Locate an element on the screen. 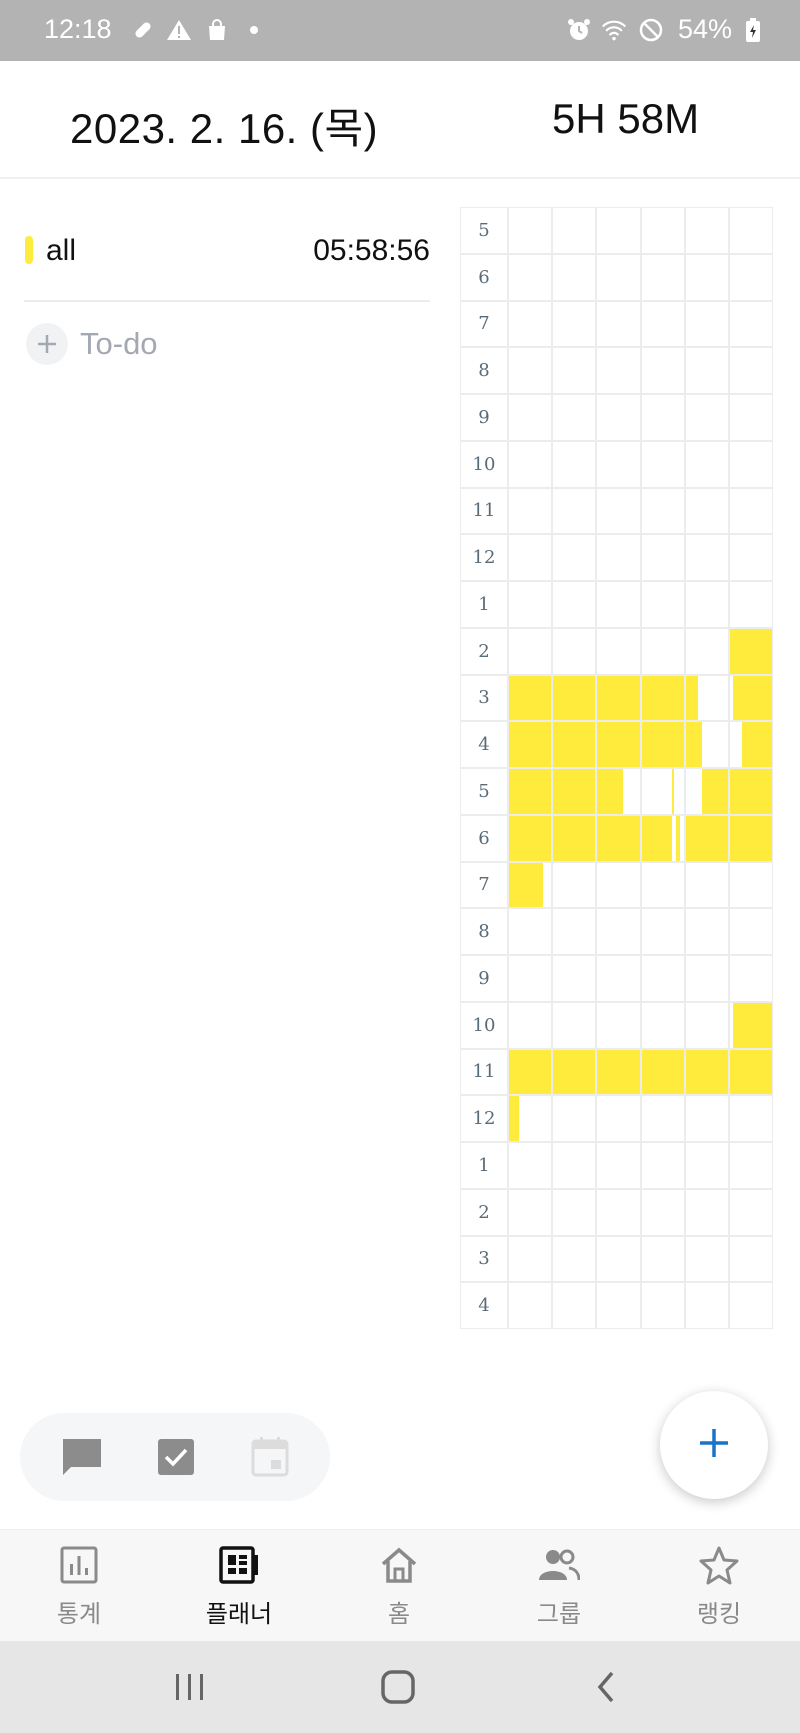 This screenshot has height=1733, width=800. checkbox-icon is located at coordinates (176, 1457).